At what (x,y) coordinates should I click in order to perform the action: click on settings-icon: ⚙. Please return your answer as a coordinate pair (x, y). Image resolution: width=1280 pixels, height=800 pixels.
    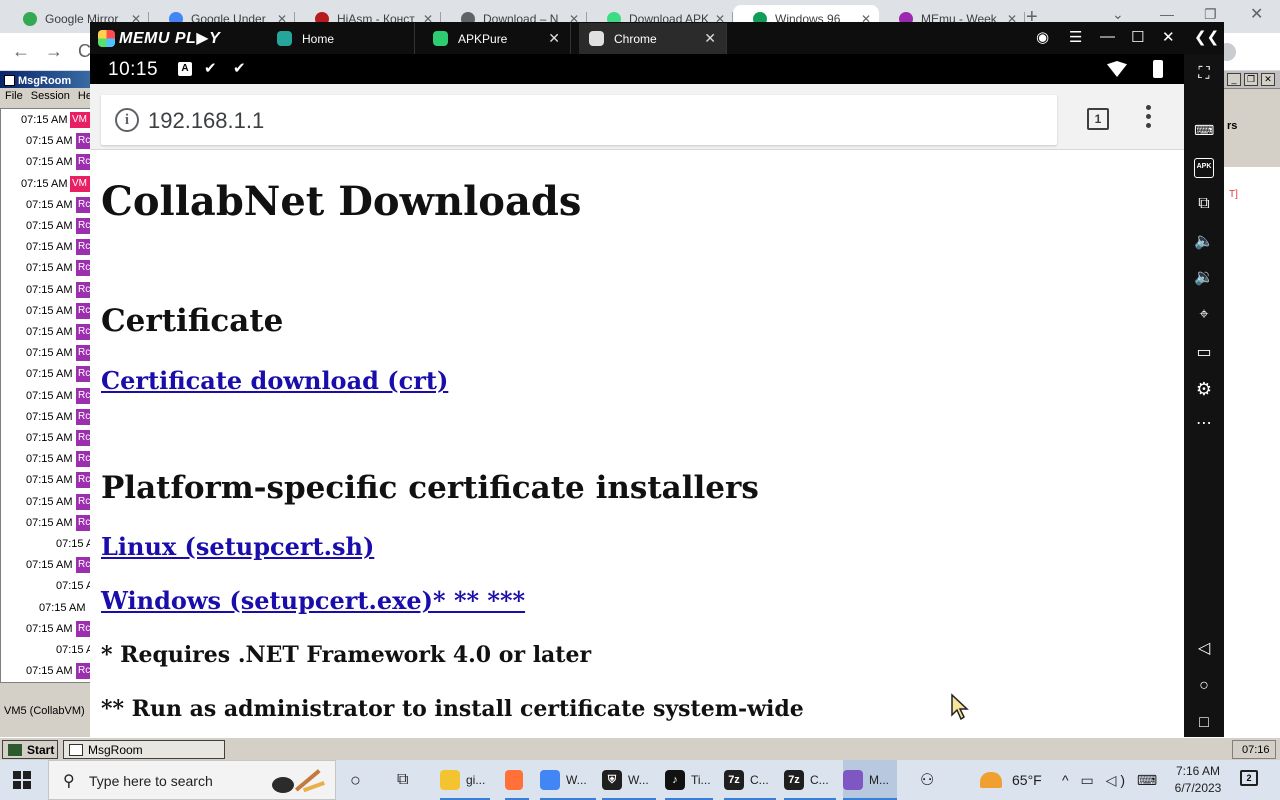
    Looking at the image, I should click on (1204, 389).